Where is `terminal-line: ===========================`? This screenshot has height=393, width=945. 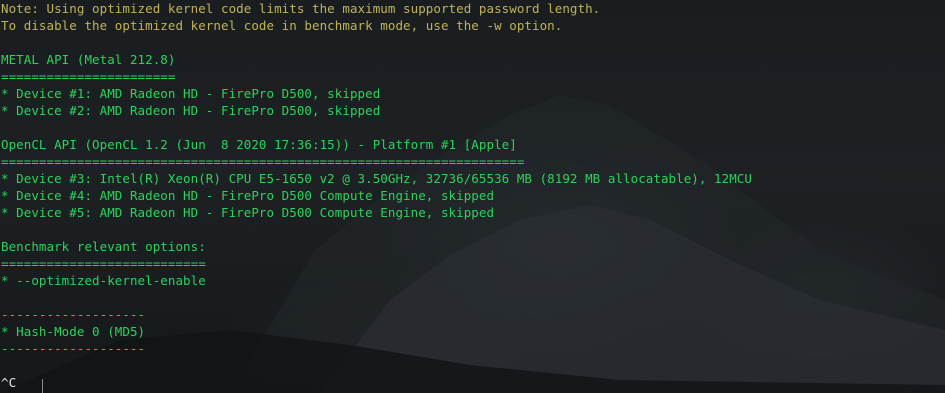
terminal-line: =========================== is located at coordinates (103, 263).